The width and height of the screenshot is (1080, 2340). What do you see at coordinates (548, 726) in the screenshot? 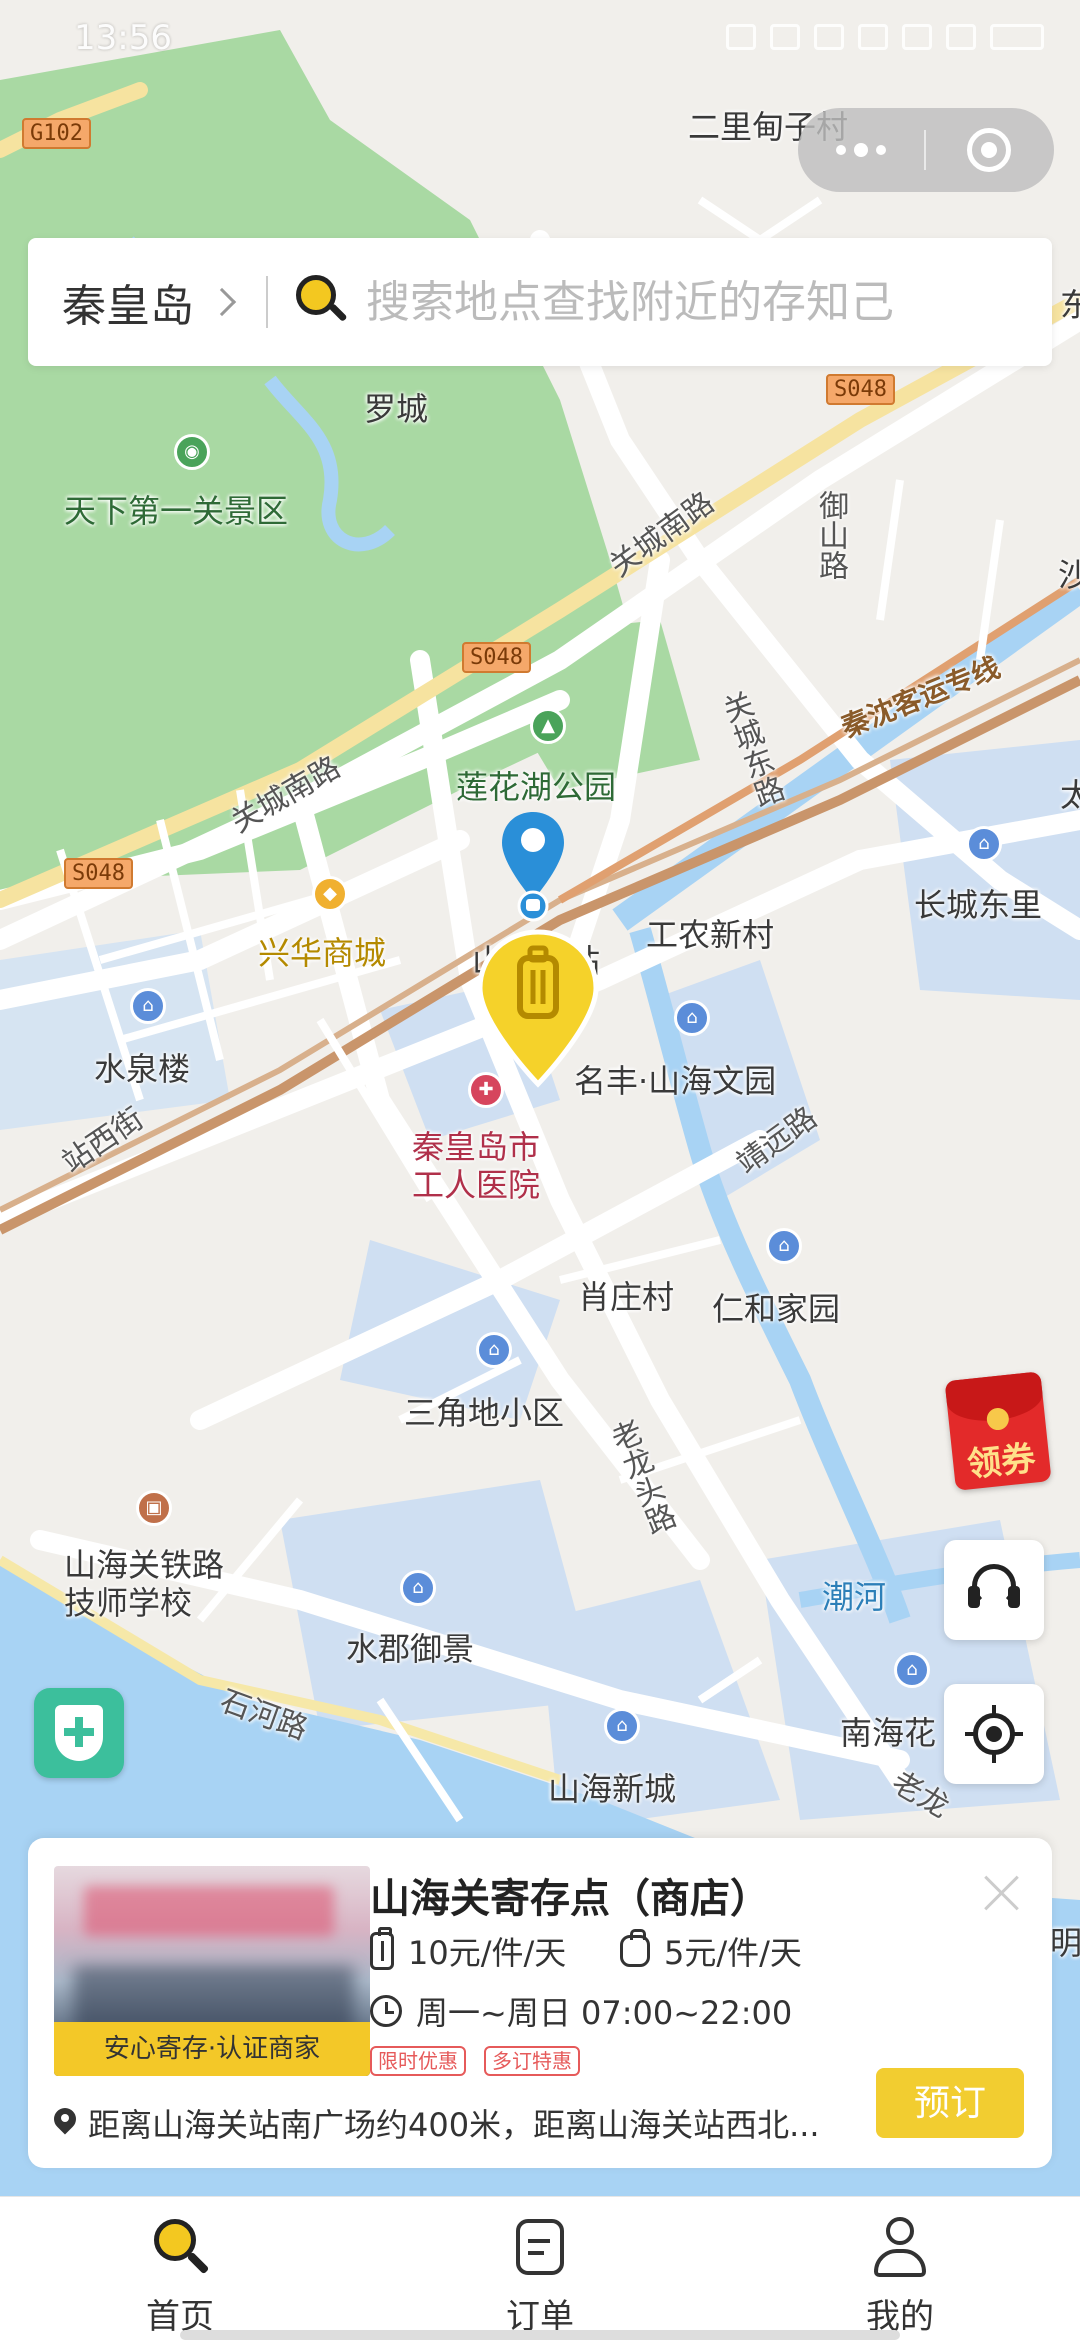
I see `tree-icon: ▲` at bounding box center [548, 726].